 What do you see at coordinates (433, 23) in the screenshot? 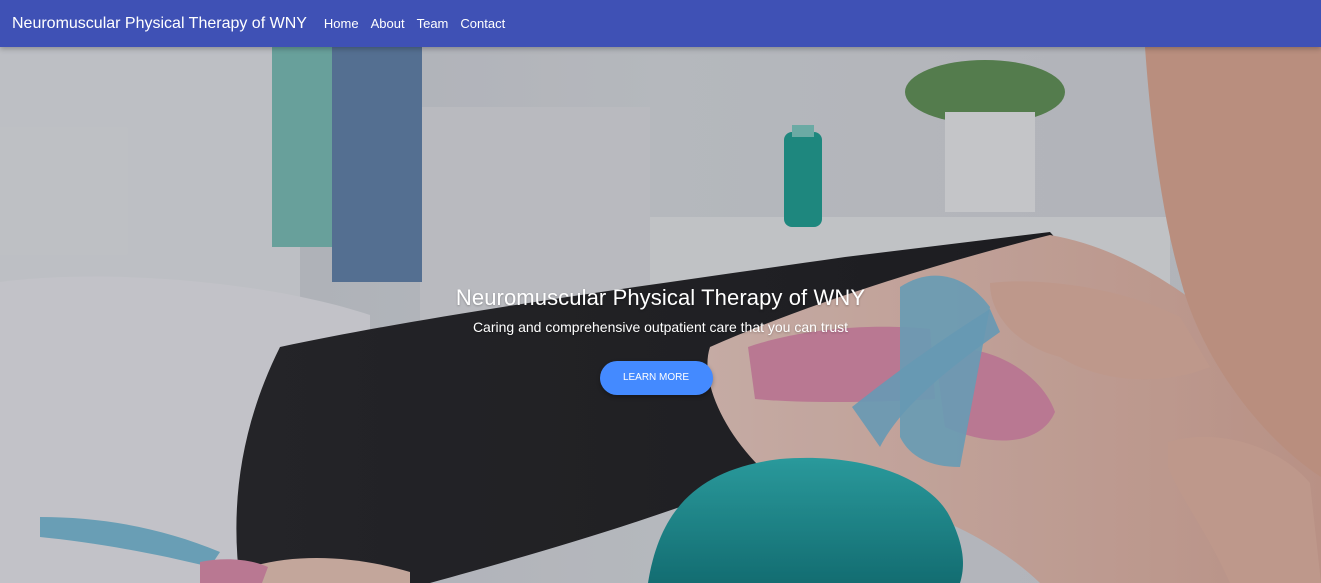
I see `nav-team-link: Team` at bounding box center [433, 23].